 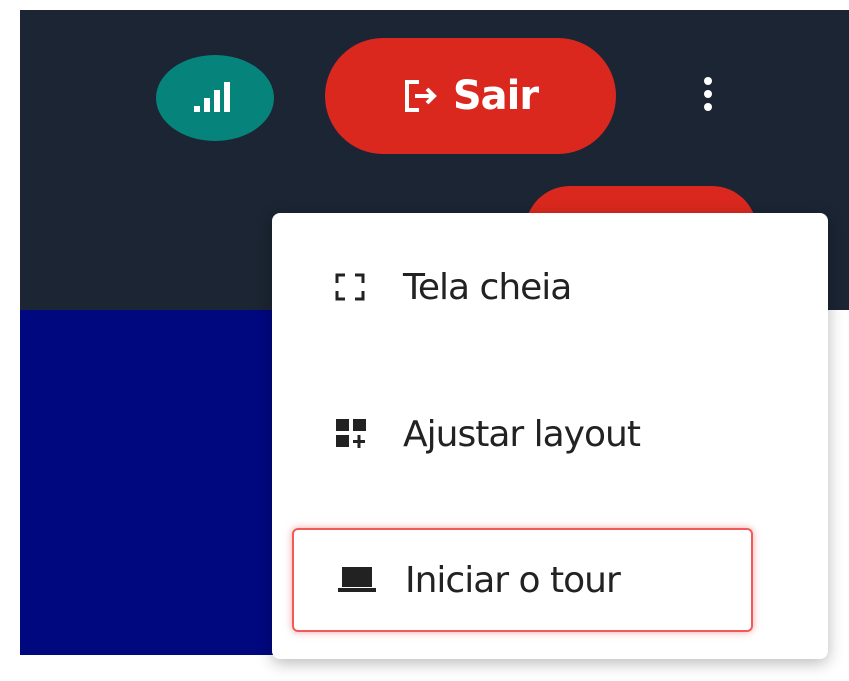 I want to click on menu-item-label: Iniciar o tour, so click(x=513, y=580).